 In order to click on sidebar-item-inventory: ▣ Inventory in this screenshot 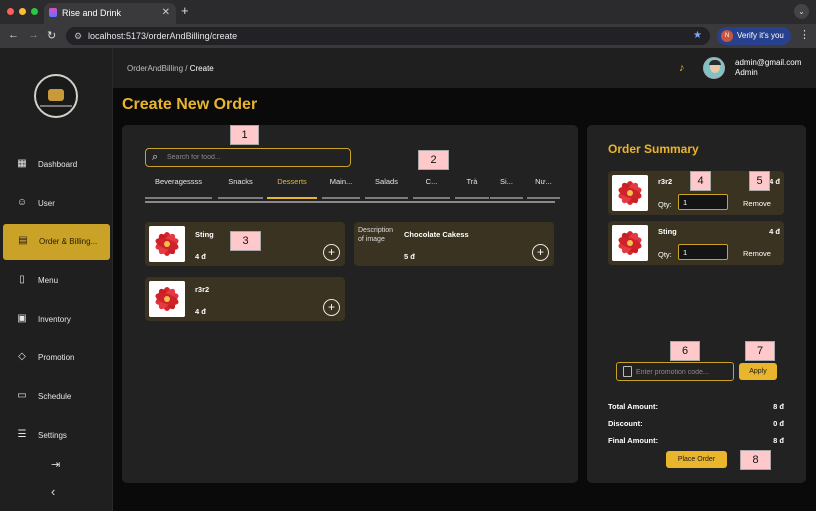, I will do `click(56, 320)`.